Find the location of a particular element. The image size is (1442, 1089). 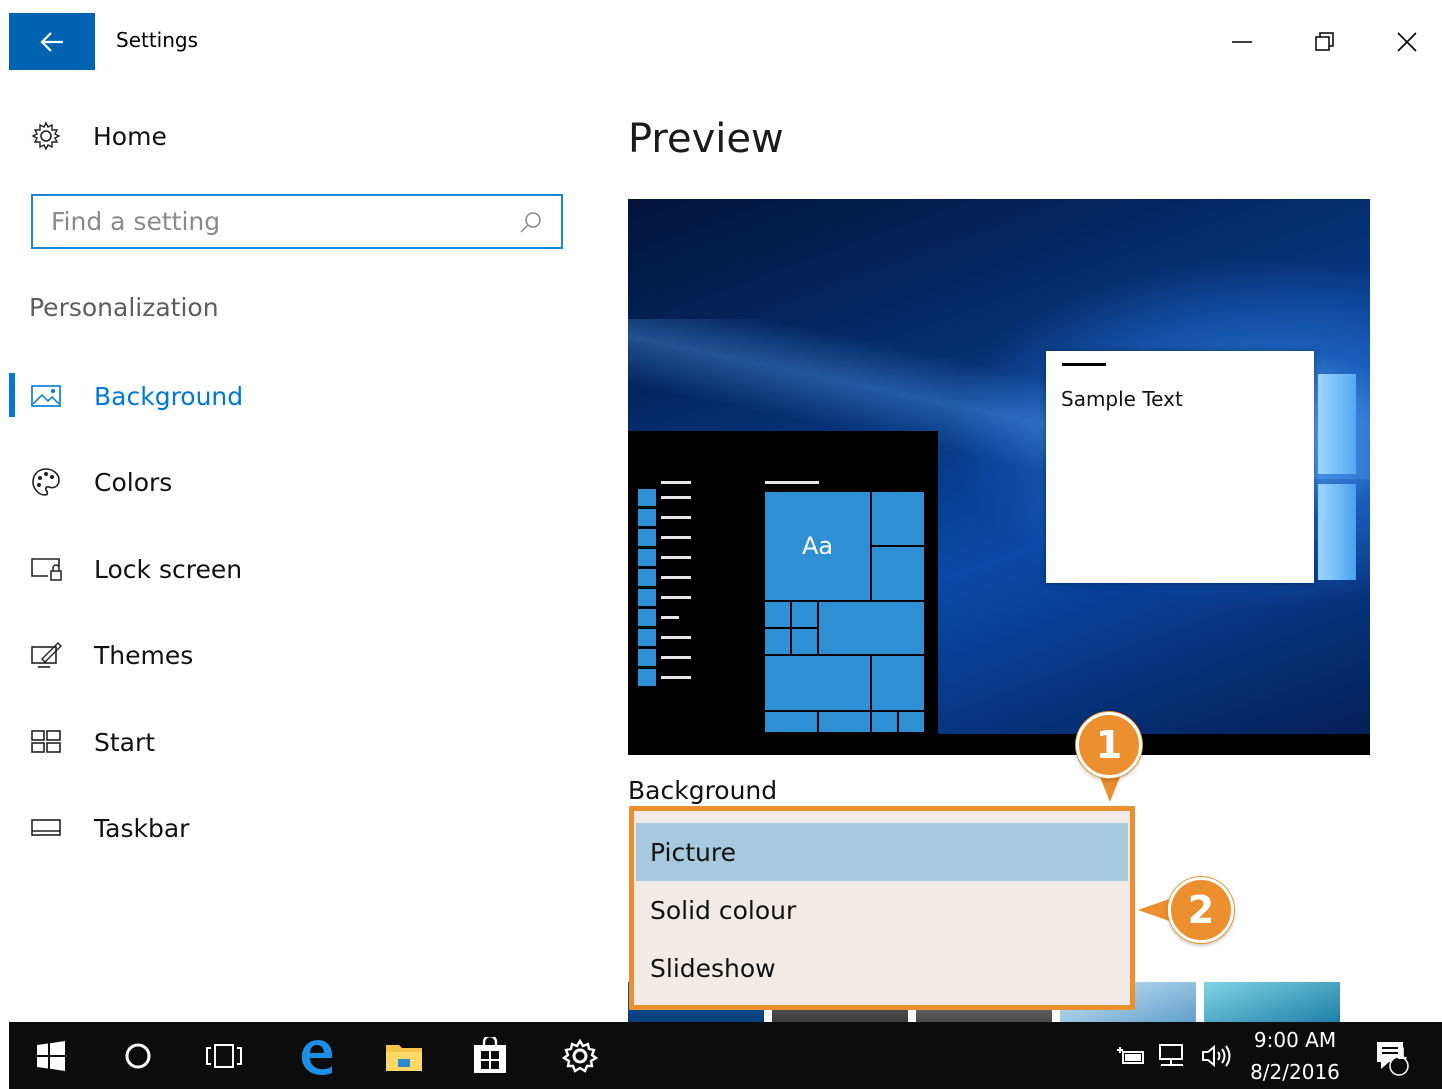

gear-icon is located at coordinates (52, 136).